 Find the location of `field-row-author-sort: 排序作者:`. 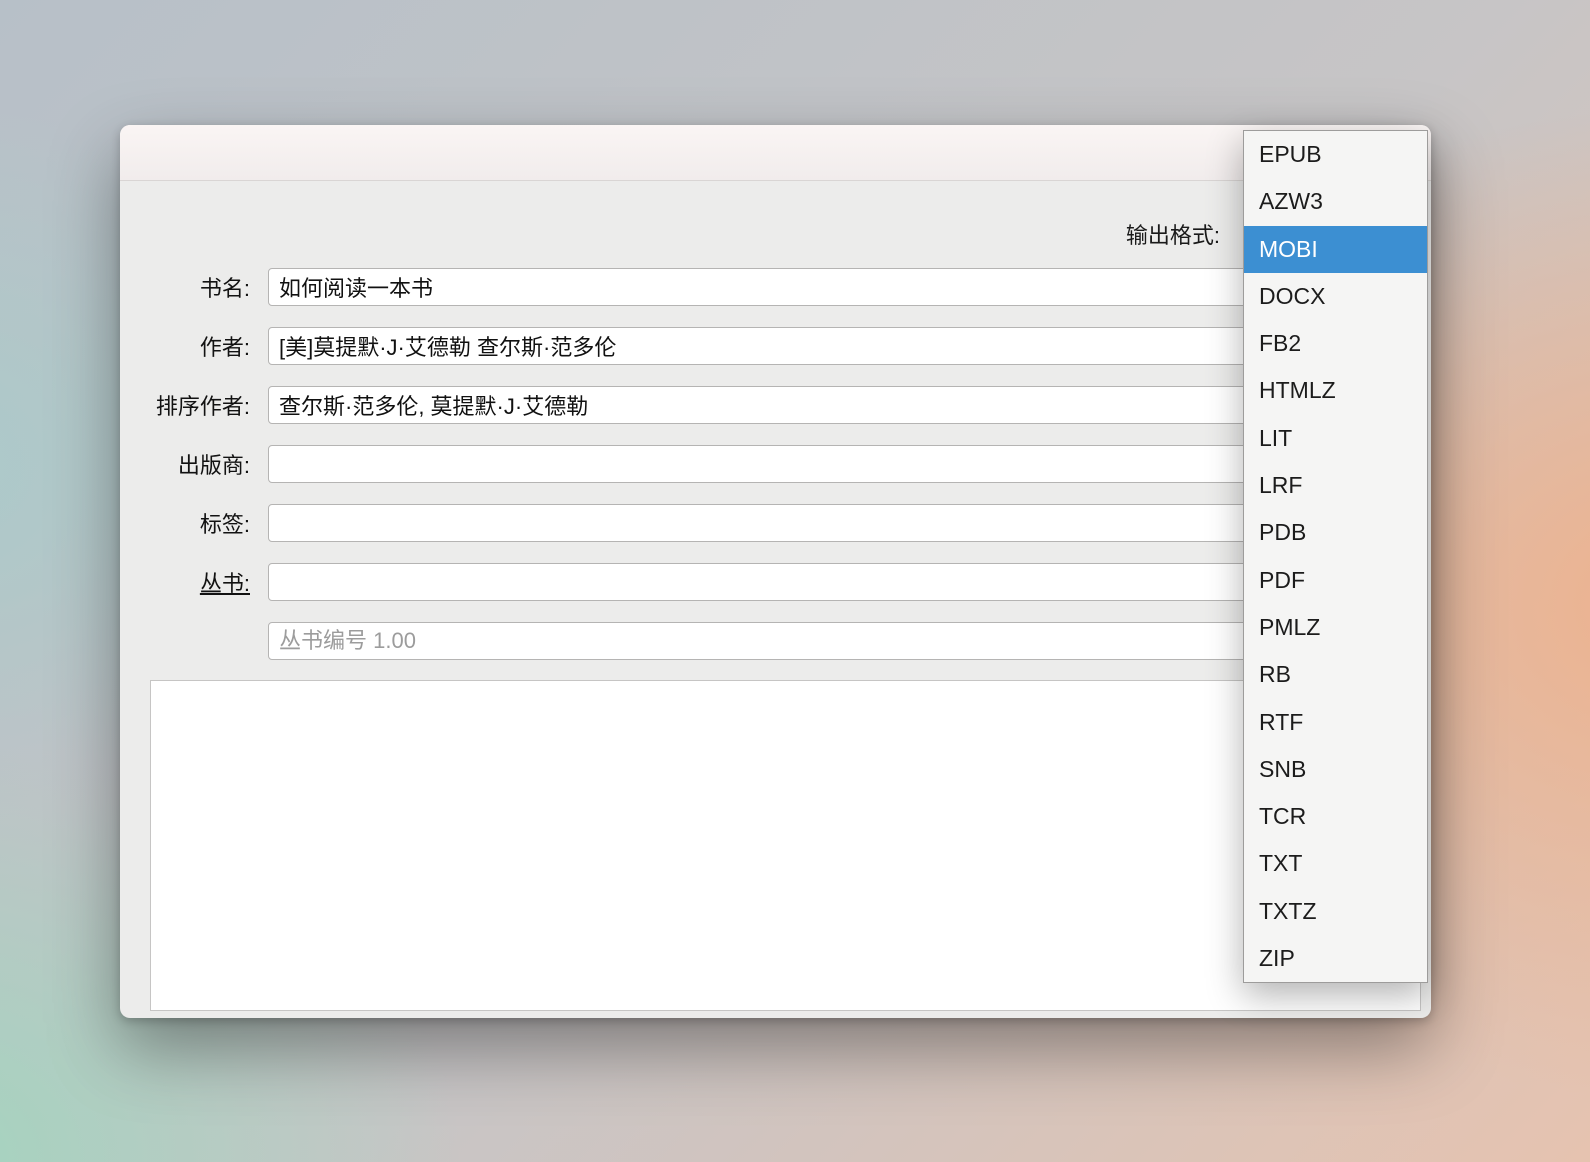

field-row-author-sort: 排序作者: is located at coordinates (774, 405).